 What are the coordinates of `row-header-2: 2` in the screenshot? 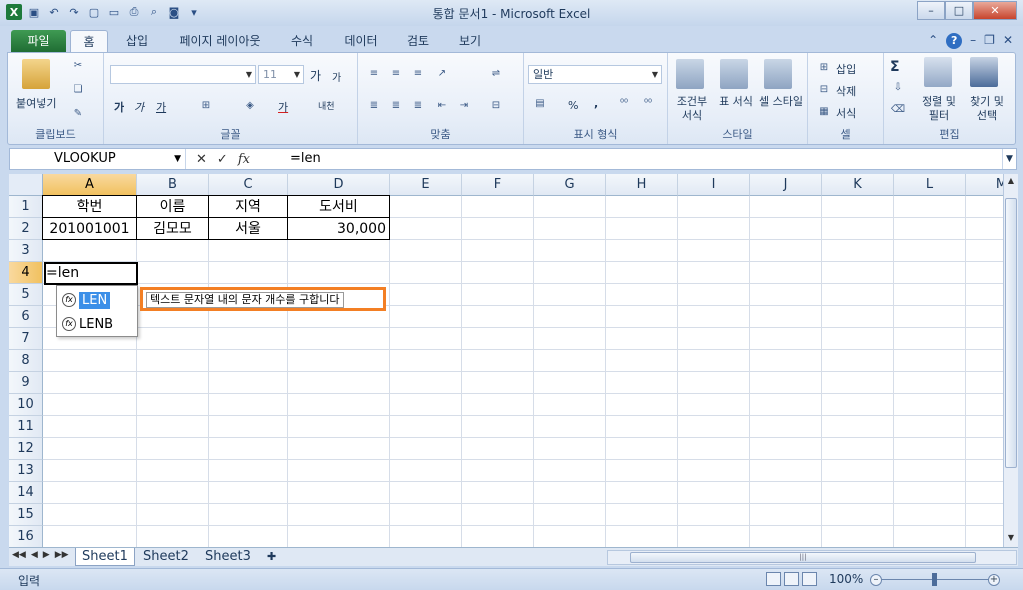 It's located at (26, 229).